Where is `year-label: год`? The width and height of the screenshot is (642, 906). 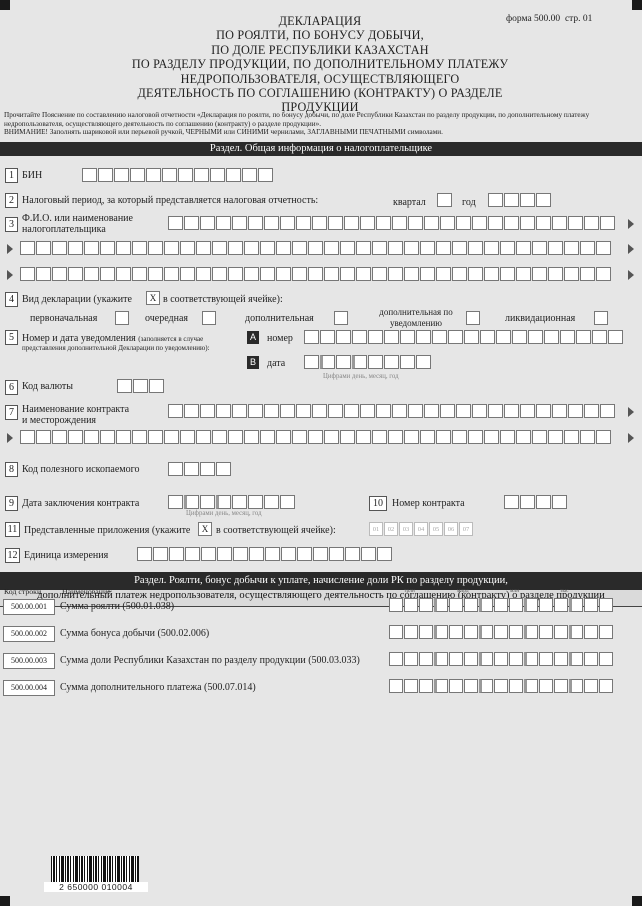 year-label: год is located at coordinates (469, 202).